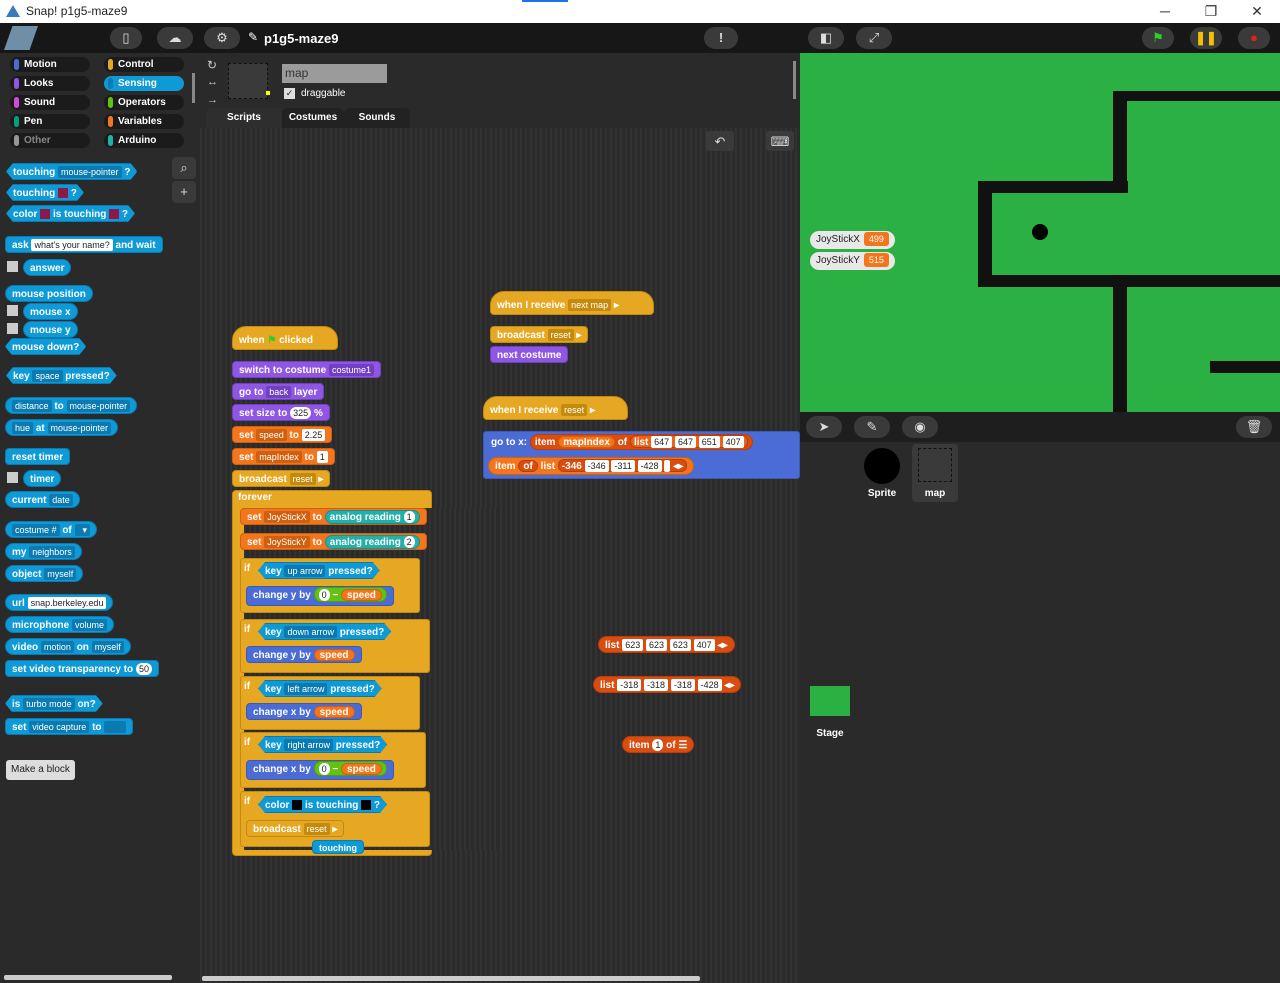 Image resolution: width=1280 pixels, height=983 pixels. What do you see at coordinates (62, 427) in the screenshot?
I see `hue-reporter: hue at mouse-pointer` at bounding box center [62, 427].